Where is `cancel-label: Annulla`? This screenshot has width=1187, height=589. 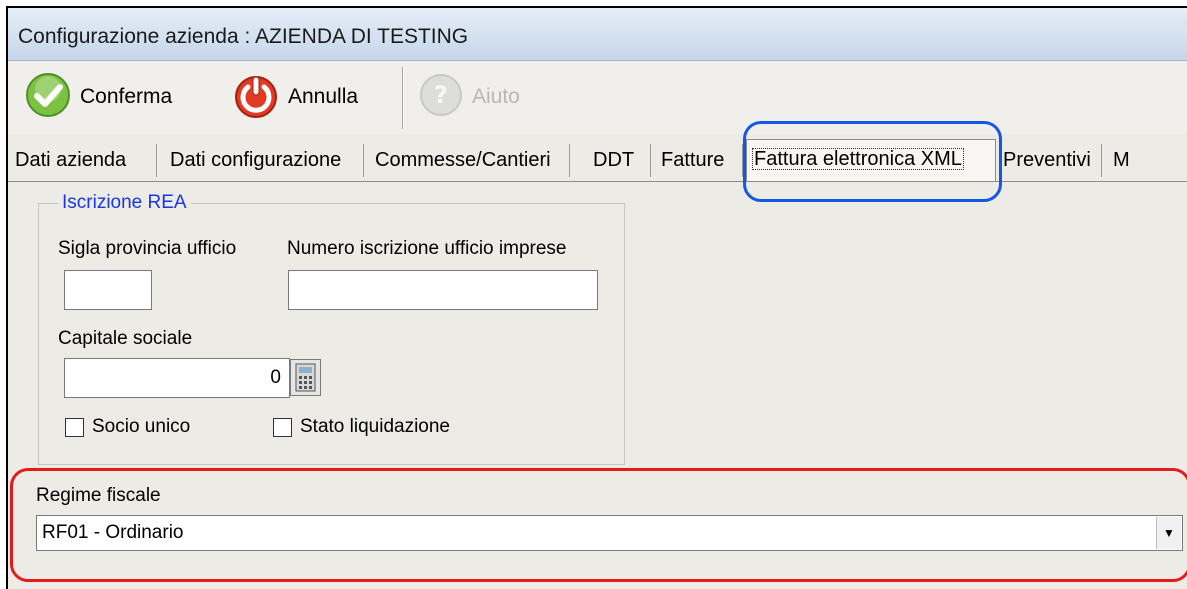 cancel-label: Annulla is located at coordinates (323, 96).